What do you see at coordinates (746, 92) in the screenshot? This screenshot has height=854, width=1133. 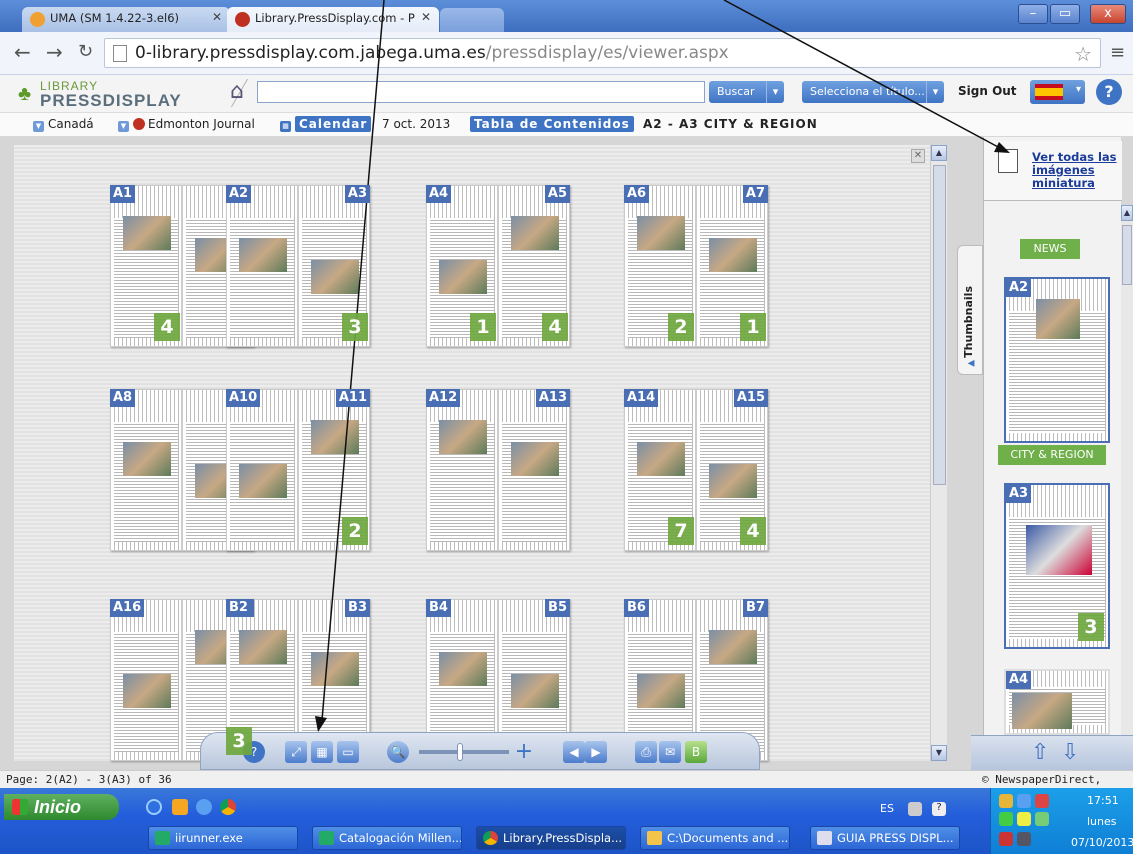 I see `search-button: Buscar ▾` at bounding box center [746, 92].